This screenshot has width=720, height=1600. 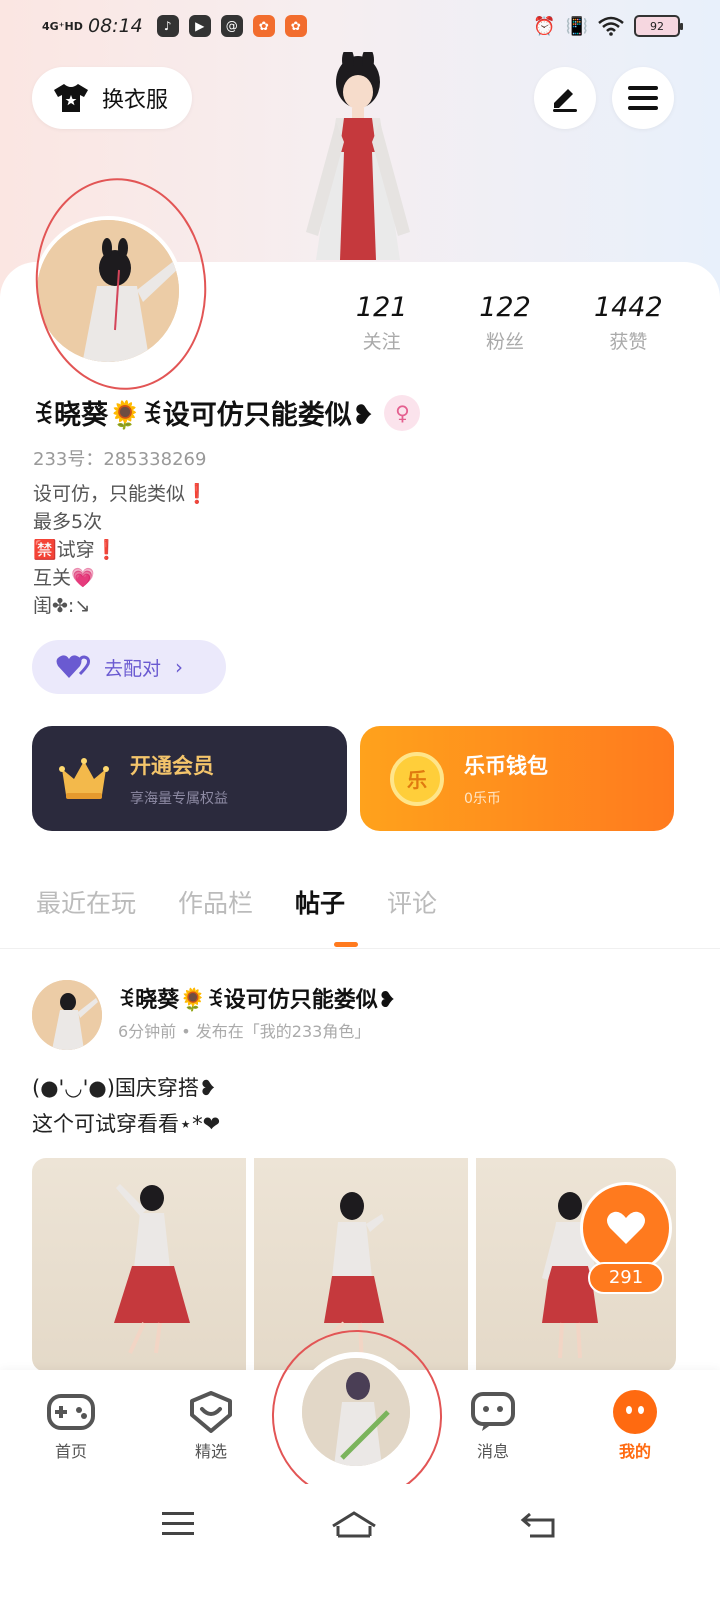 I want to click on video-icon: ▶, so click(x=199, y=26).